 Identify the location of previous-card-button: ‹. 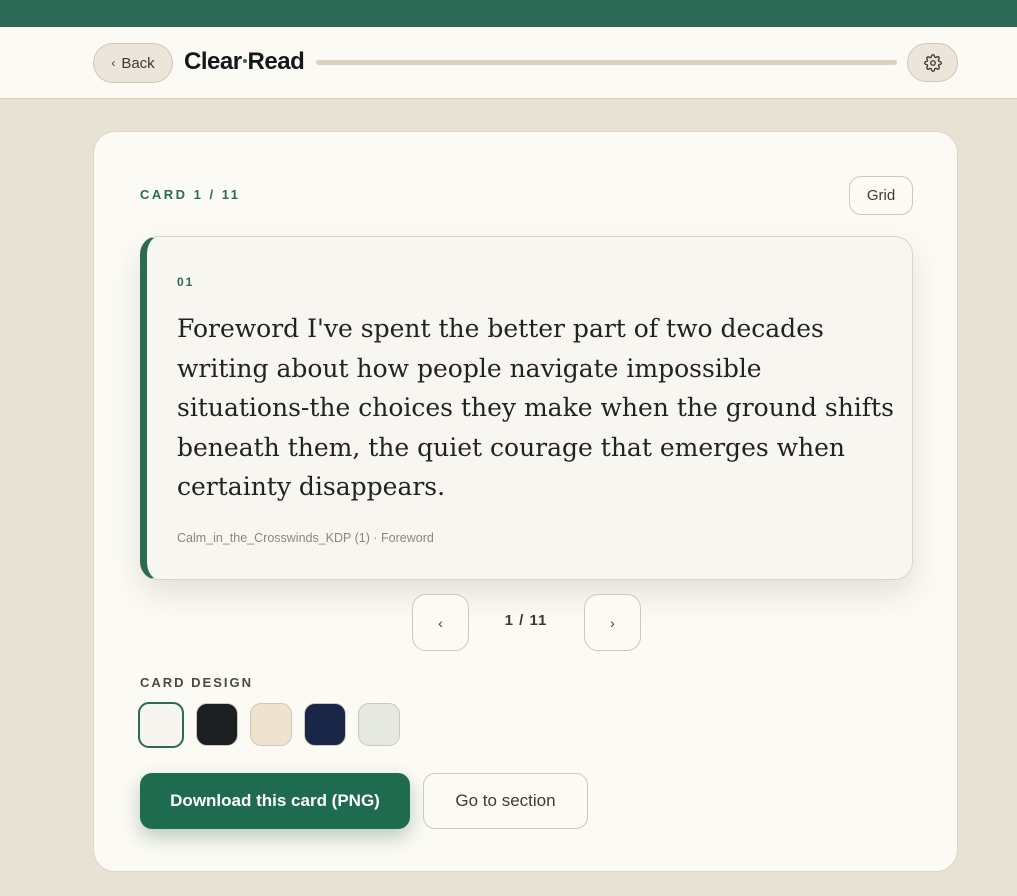
(440, 622).